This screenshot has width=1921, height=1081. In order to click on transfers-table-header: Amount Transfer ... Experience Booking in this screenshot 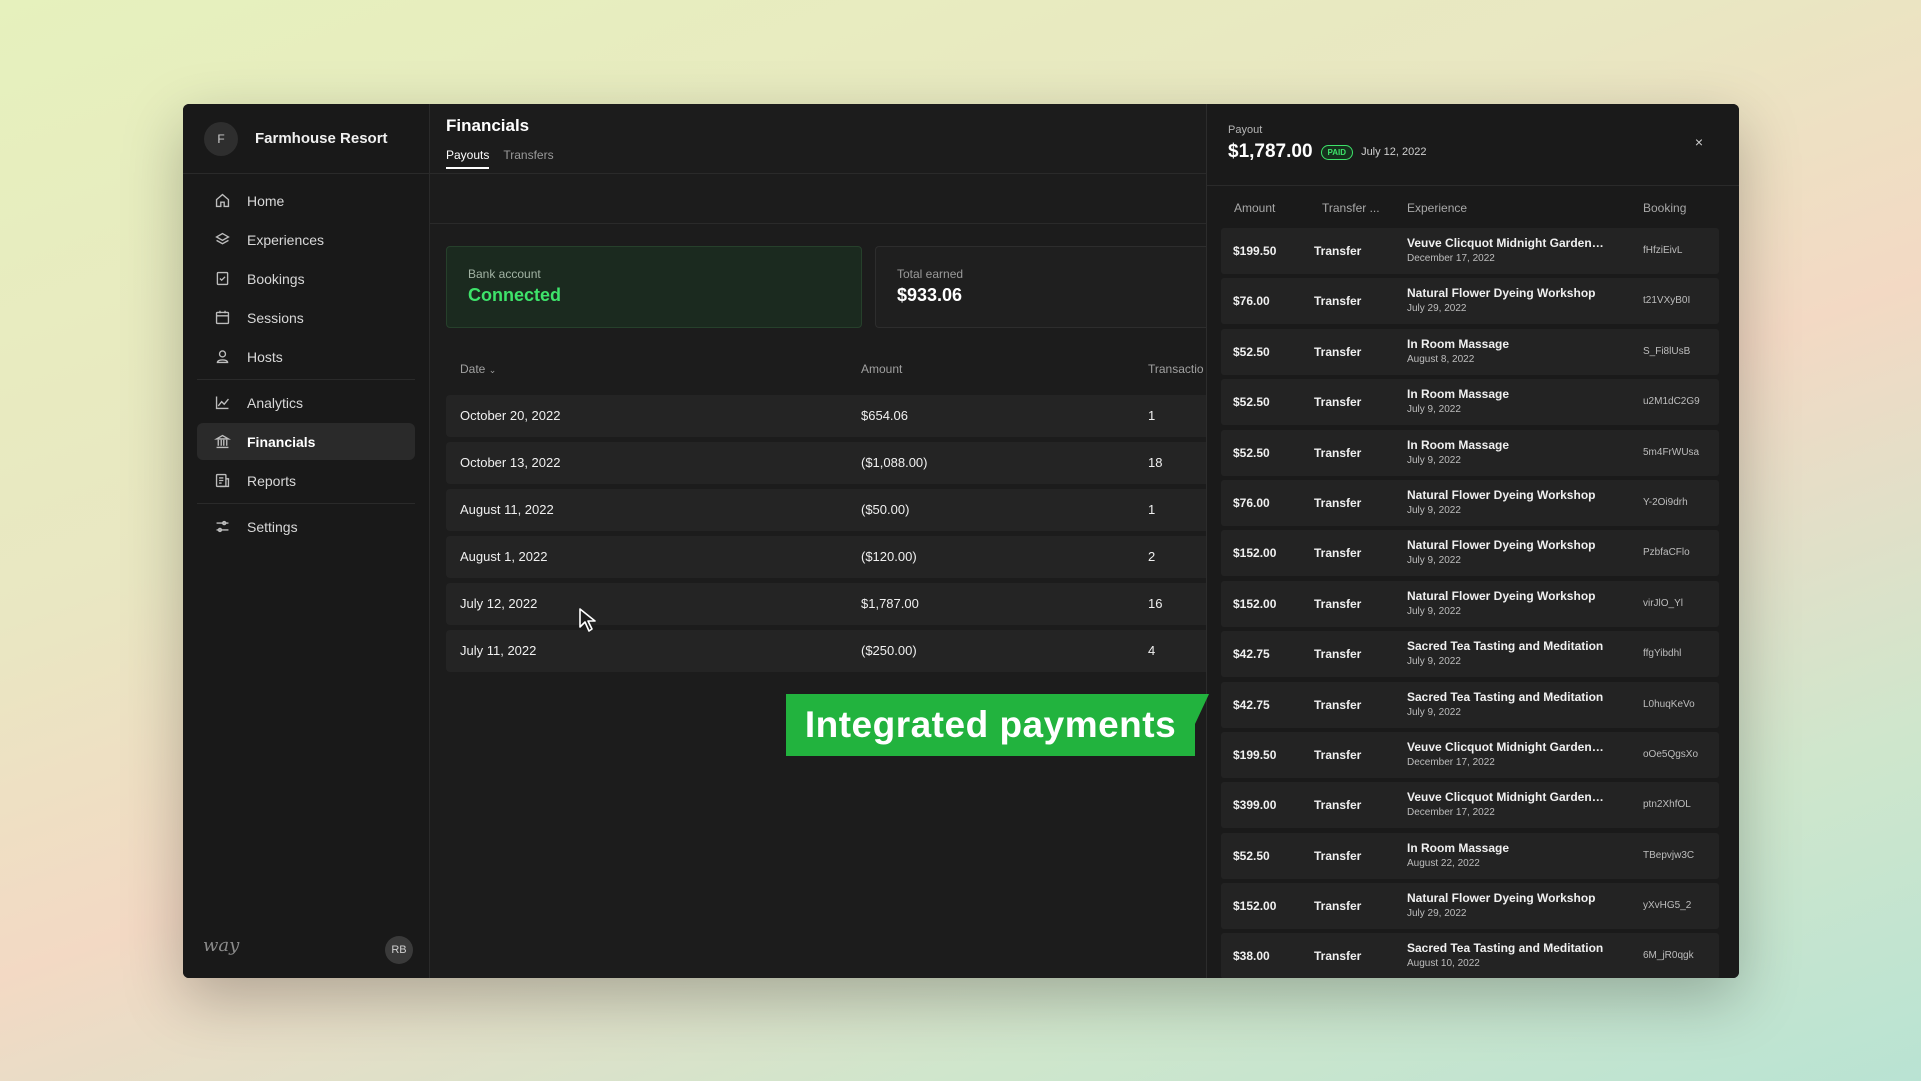, I will do `click(1473, 207)`.